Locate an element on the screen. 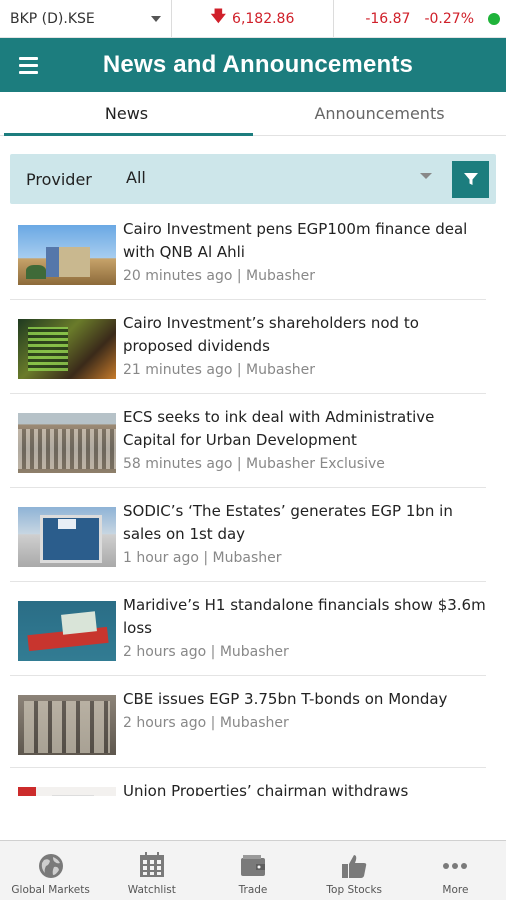 The width and height of the screenshot is (506, 900). nav-label: Watchlist is located at coordinates (151, 890).